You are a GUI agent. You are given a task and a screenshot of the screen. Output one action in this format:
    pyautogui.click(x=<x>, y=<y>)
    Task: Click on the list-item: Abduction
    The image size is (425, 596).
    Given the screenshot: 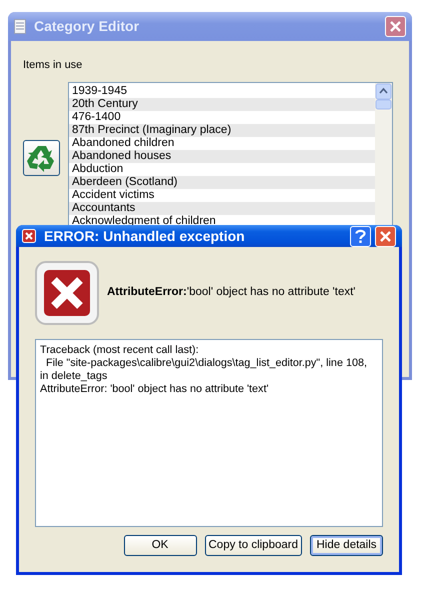 What is the action you would take?
    pyautogui.click(x=222, y=169)
    